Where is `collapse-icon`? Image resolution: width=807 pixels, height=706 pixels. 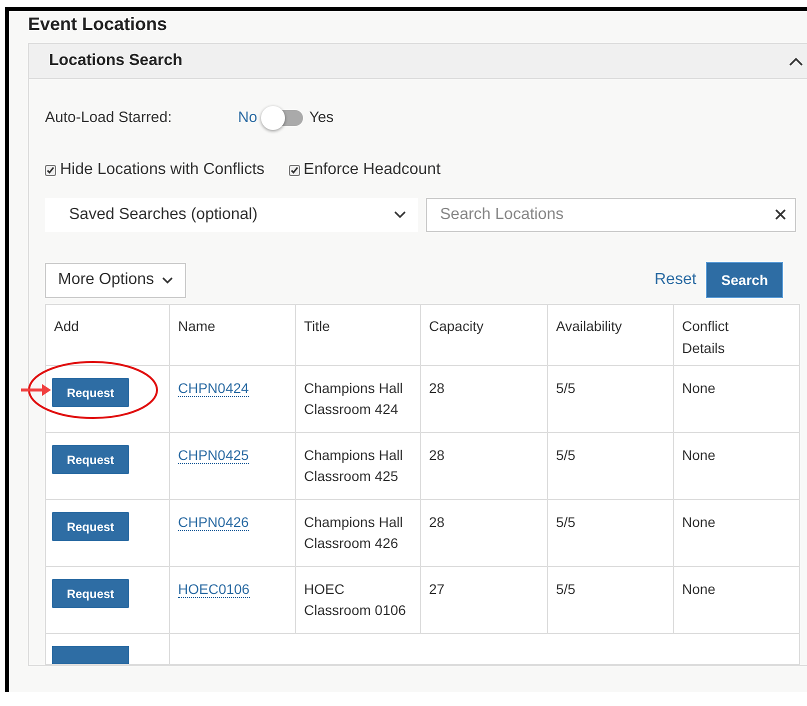 collapse-icon is located at coordinates (796, 61).